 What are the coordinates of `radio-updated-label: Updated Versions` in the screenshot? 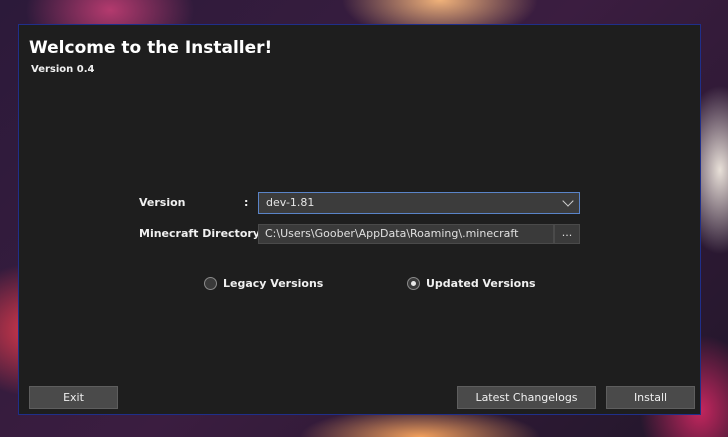 It's located at (481, 283).